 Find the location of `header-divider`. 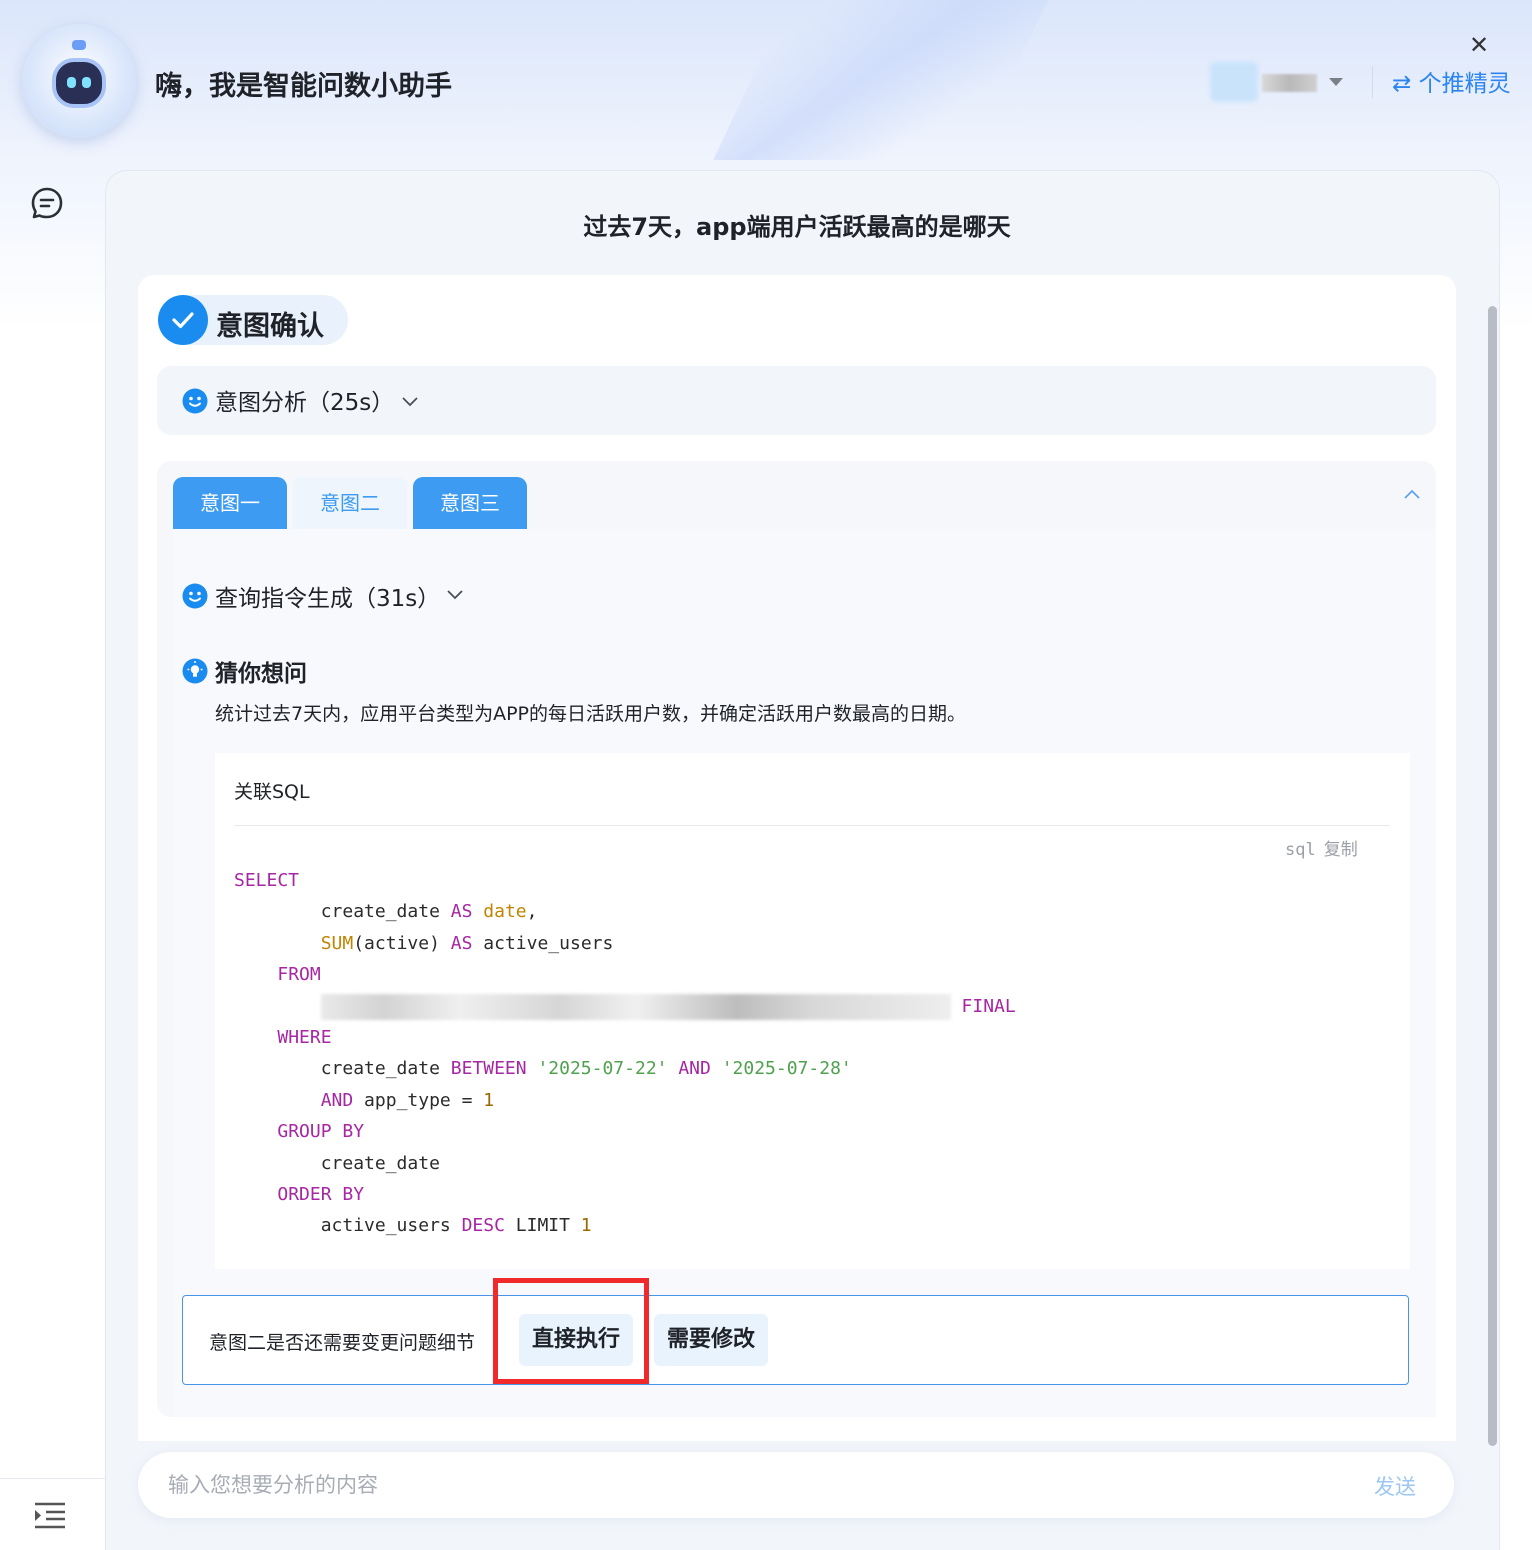

header-divider is located at coordinates (1372, 82).